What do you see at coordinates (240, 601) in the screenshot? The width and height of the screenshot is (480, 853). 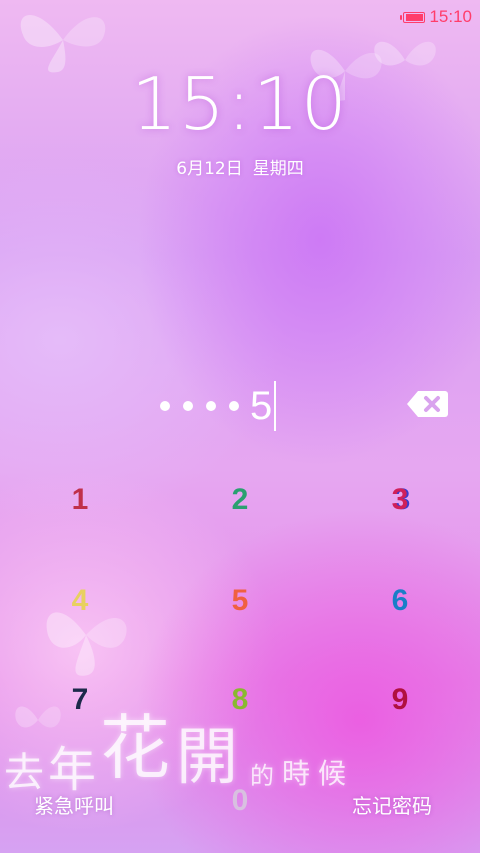 I see `keypad-key-5: 5` at bounding box center [240, 601].